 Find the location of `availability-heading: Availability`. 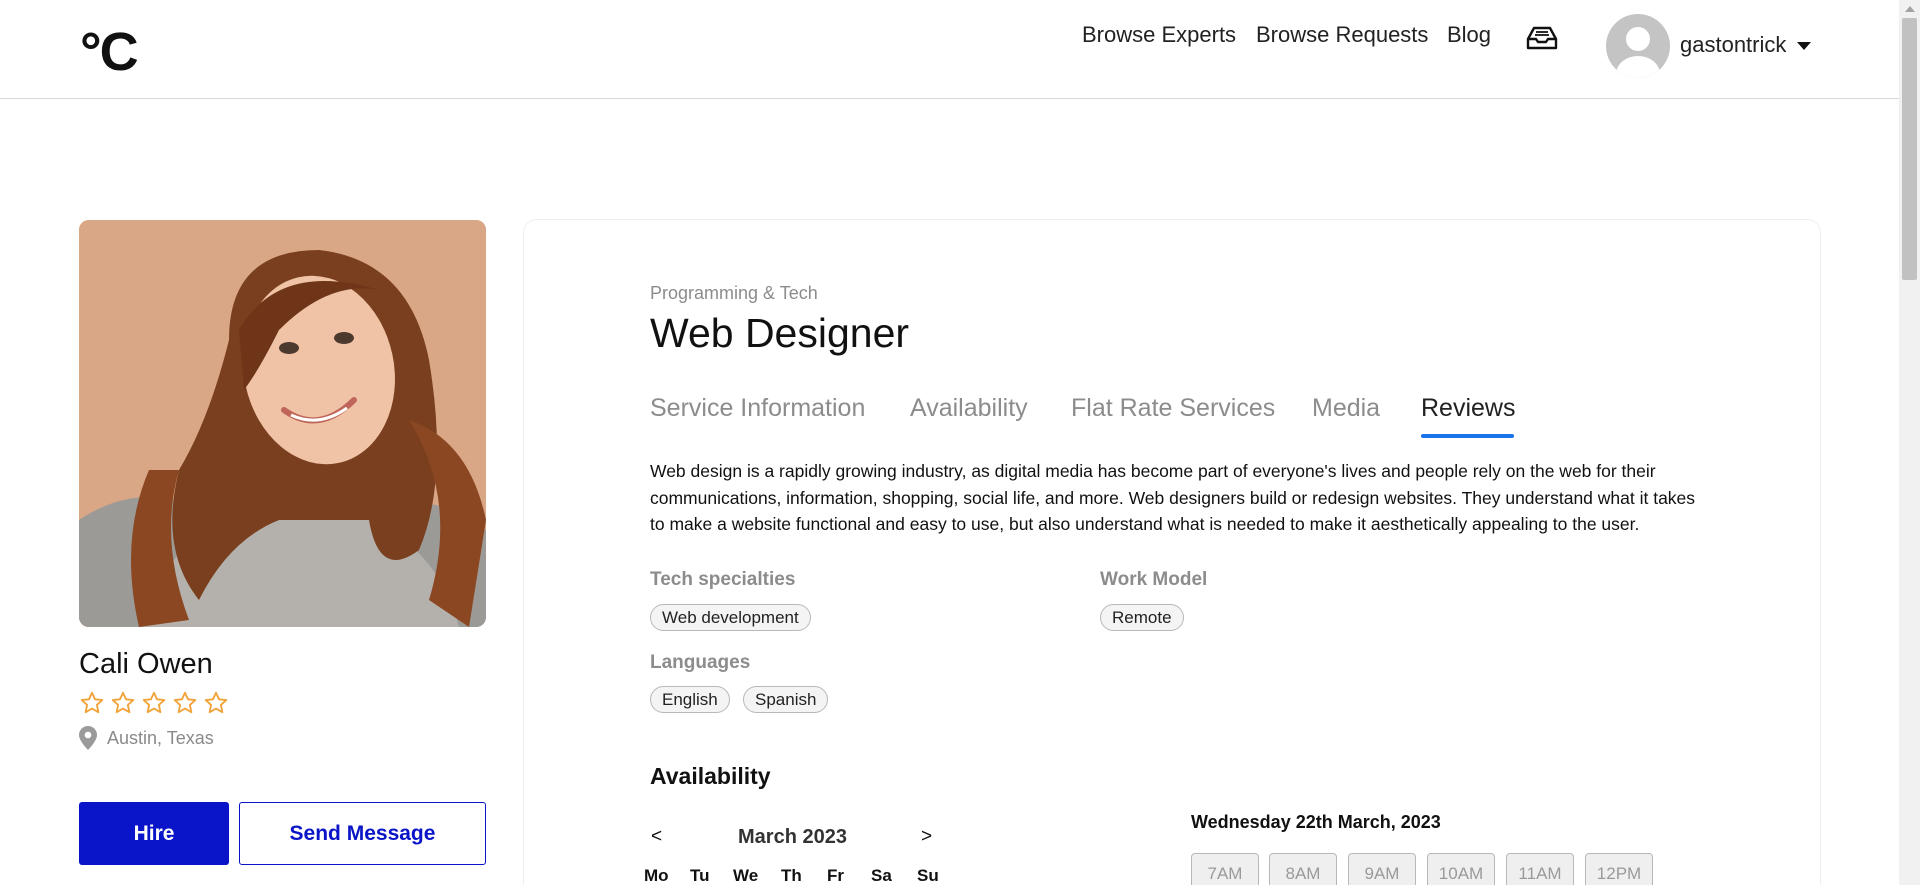

availability-heading: Availability is located at coordinates (710, 776).